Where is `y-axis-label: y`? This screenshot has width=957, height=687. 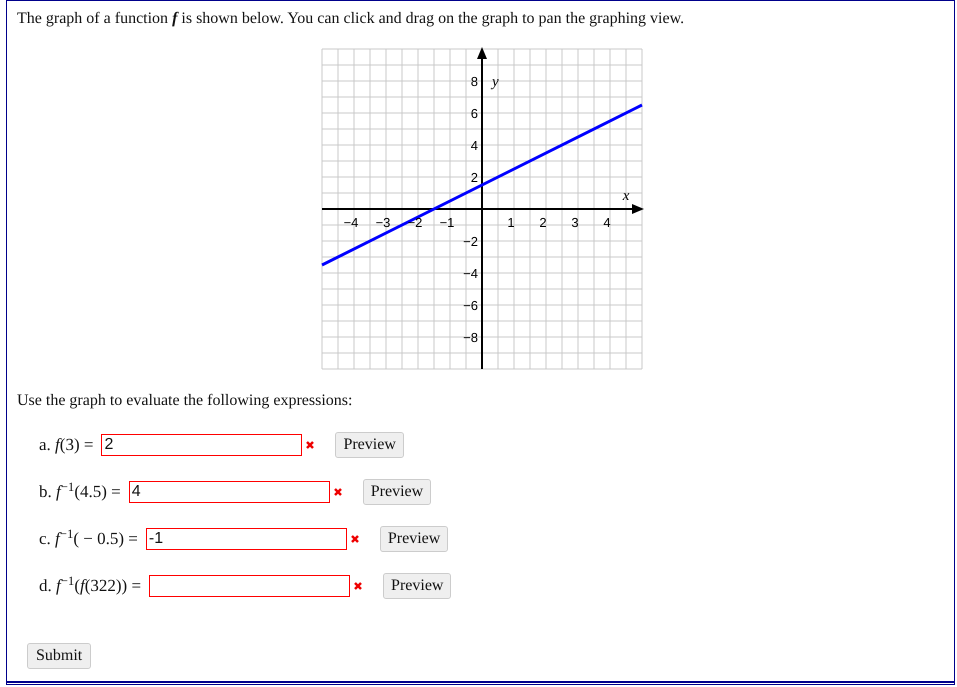 y-axis-label: y is located at coordinates (495, 82).